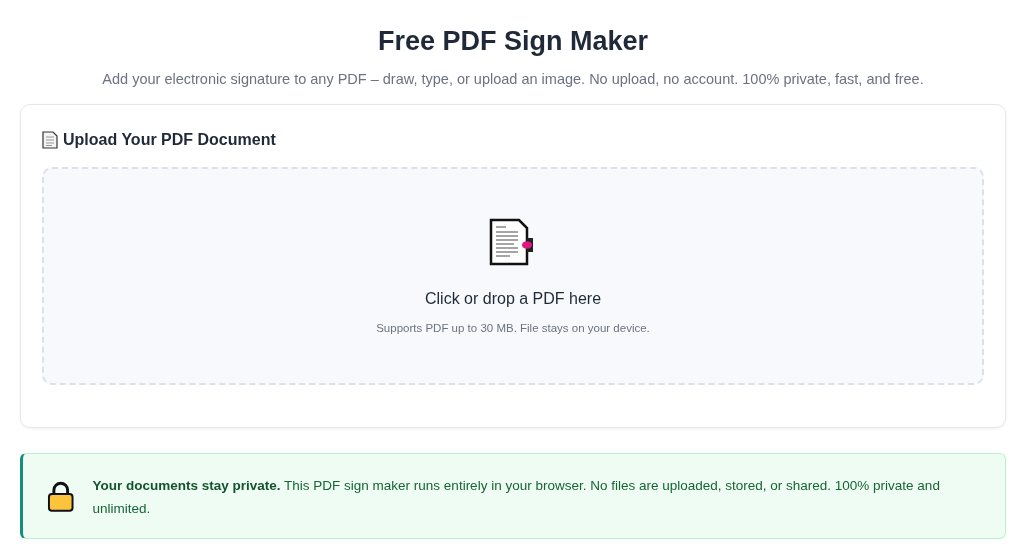 This screenshot has width=1024, height=559. Describe the element at coordinates (513, 299) in the screenshot. I see `drop-prompt: Click or drop a PDF here` at that location.